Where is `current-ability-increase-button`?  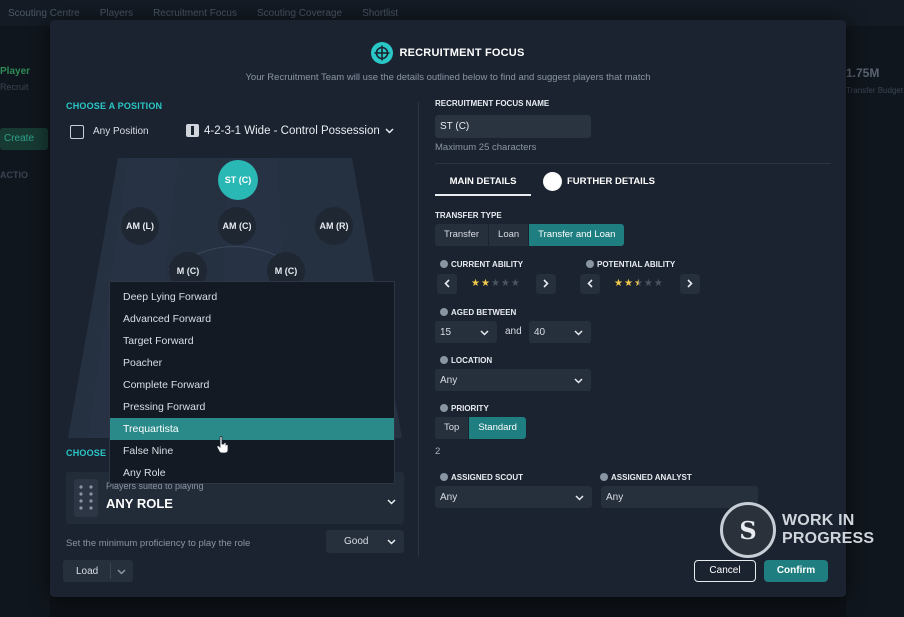 current-ability-increase-button is located at coordinates (546, 284).